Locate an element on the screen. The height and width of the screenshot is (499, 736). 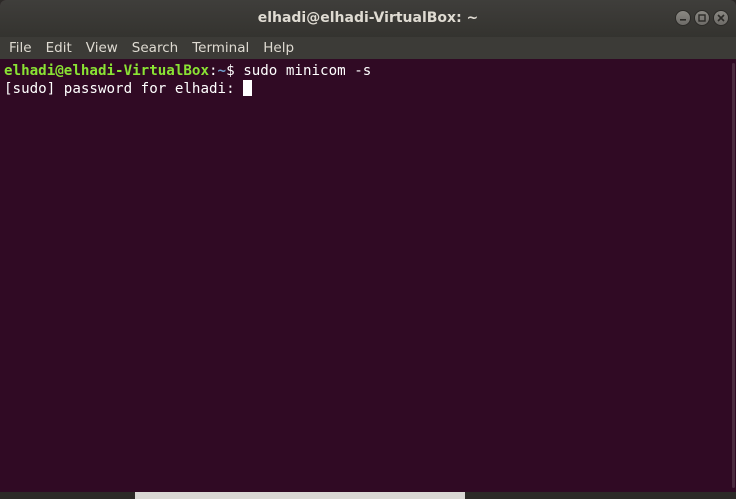
menu-help: Help is located at coordinates (277, 48).